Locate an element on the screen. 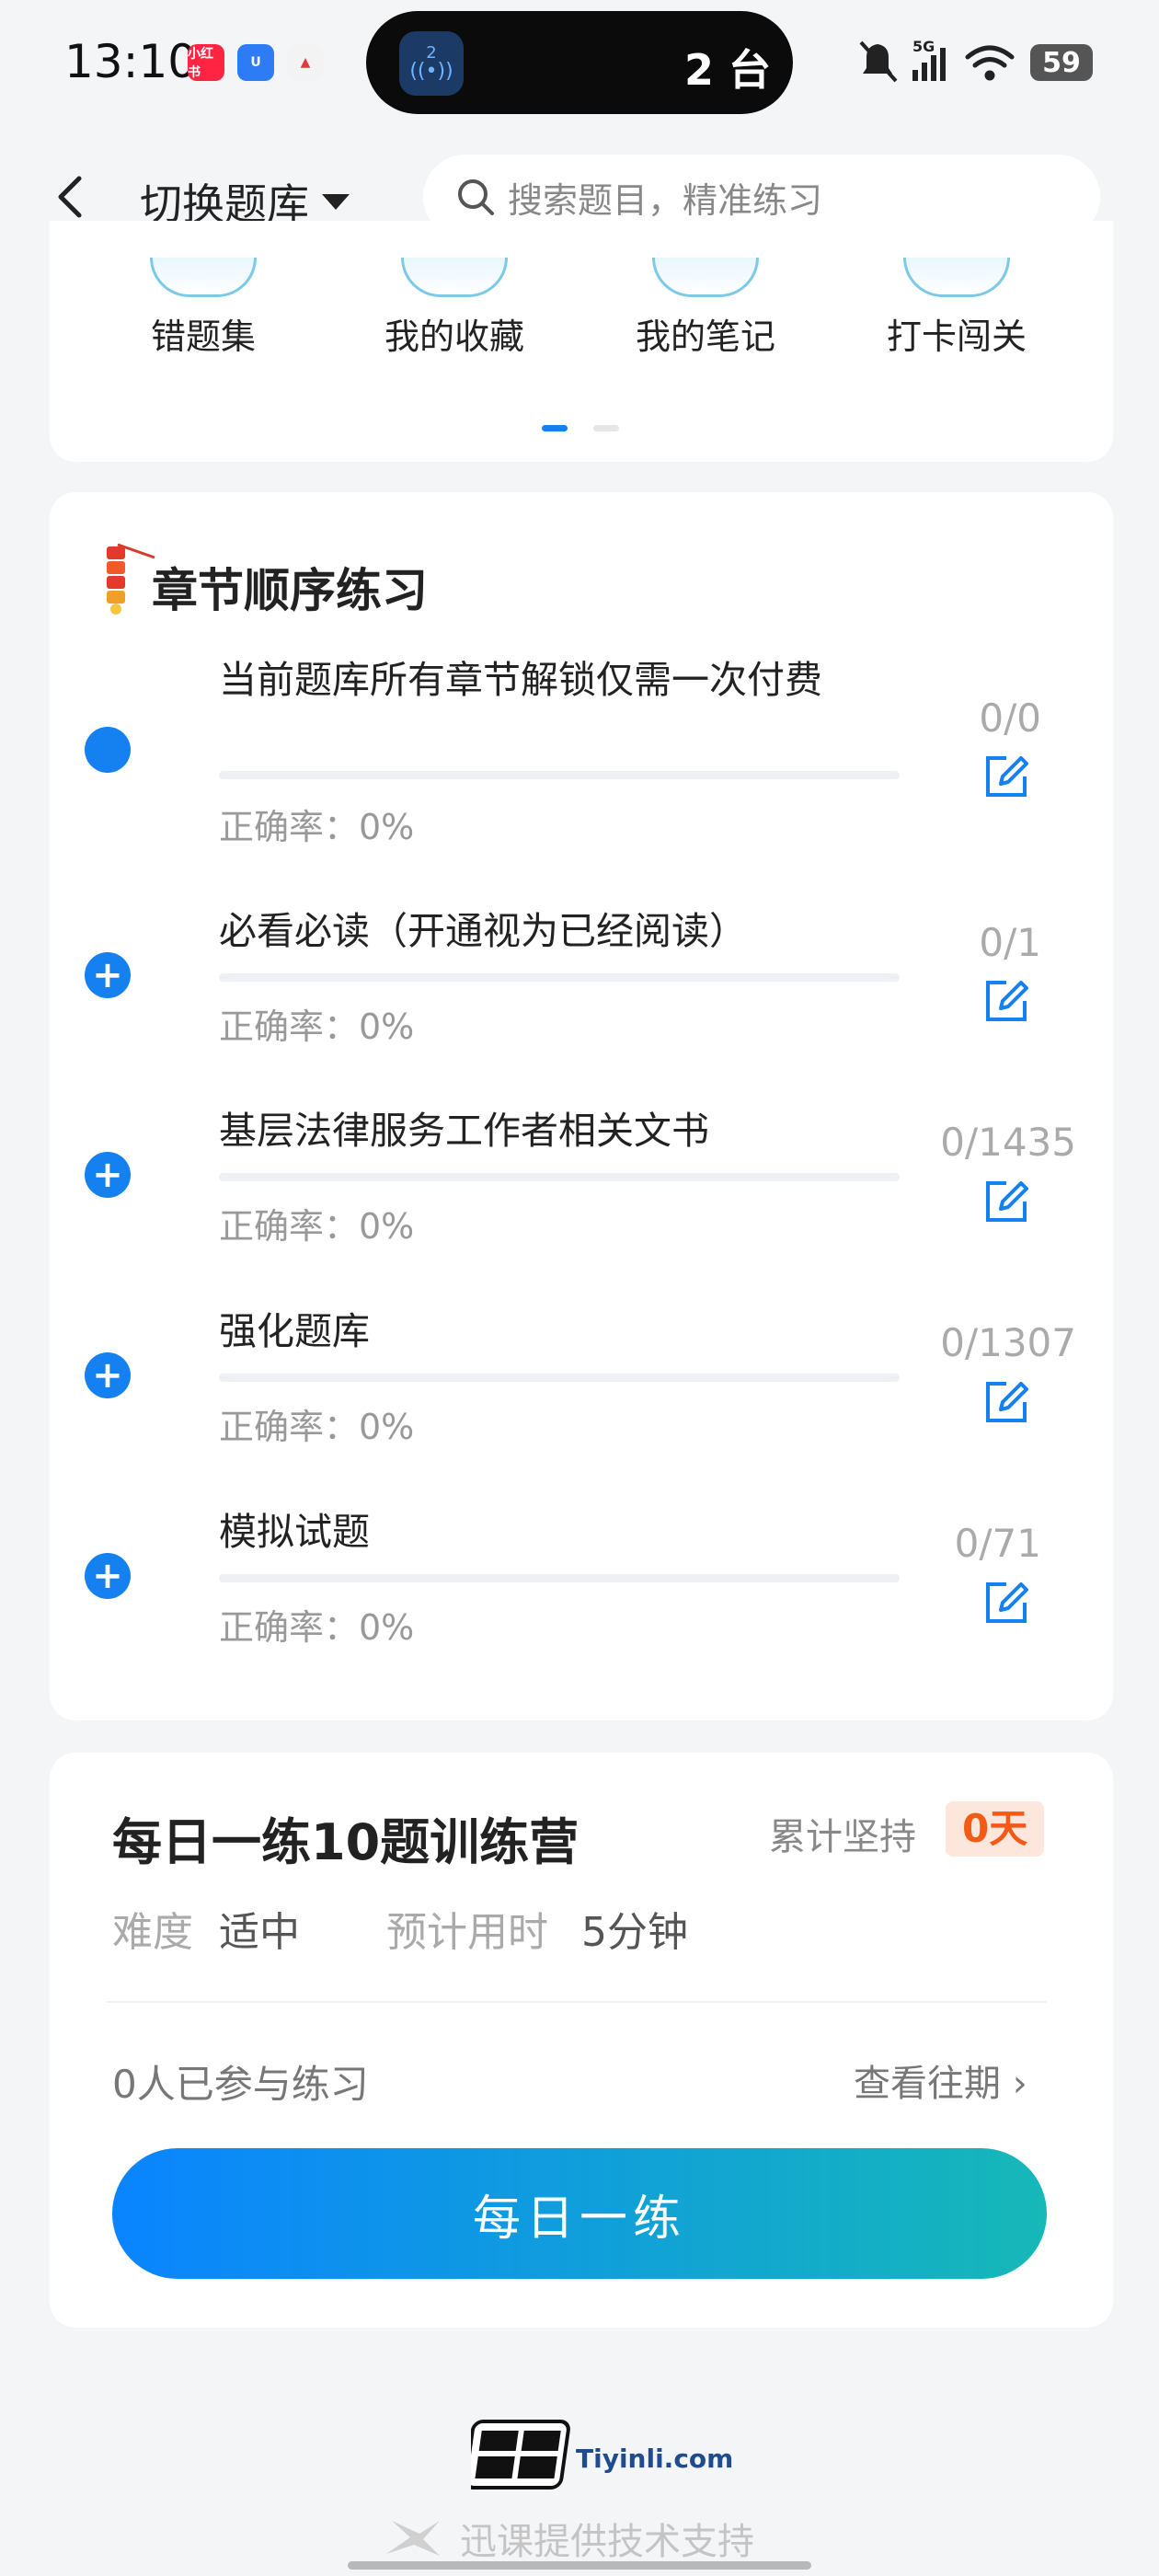  participants-count: 0人已参与练习 is located at coordinates (240, 2084).